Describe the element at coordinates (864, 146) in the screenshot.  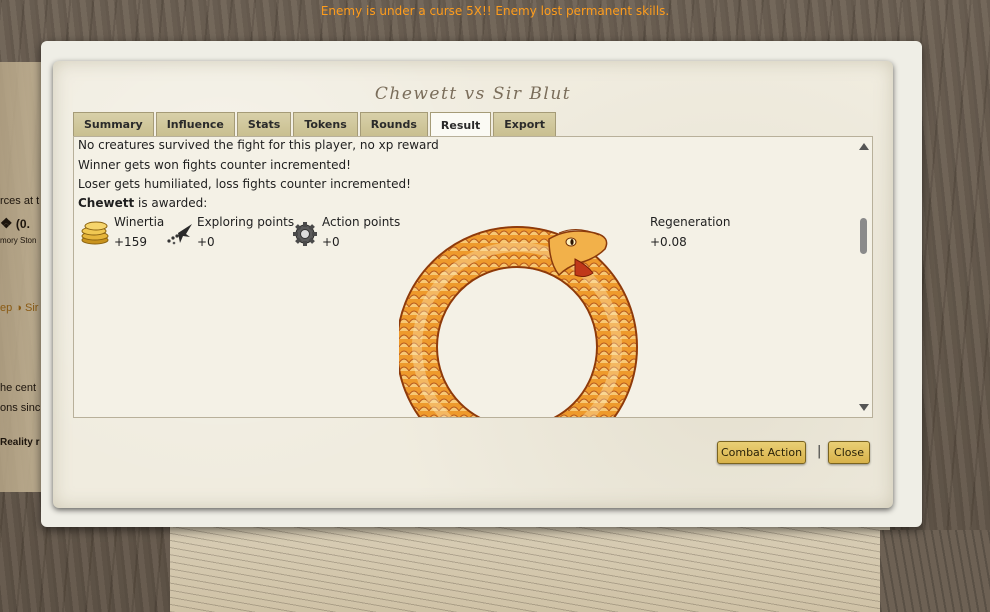
I see `scroll-up-arrow-icon` at that location.